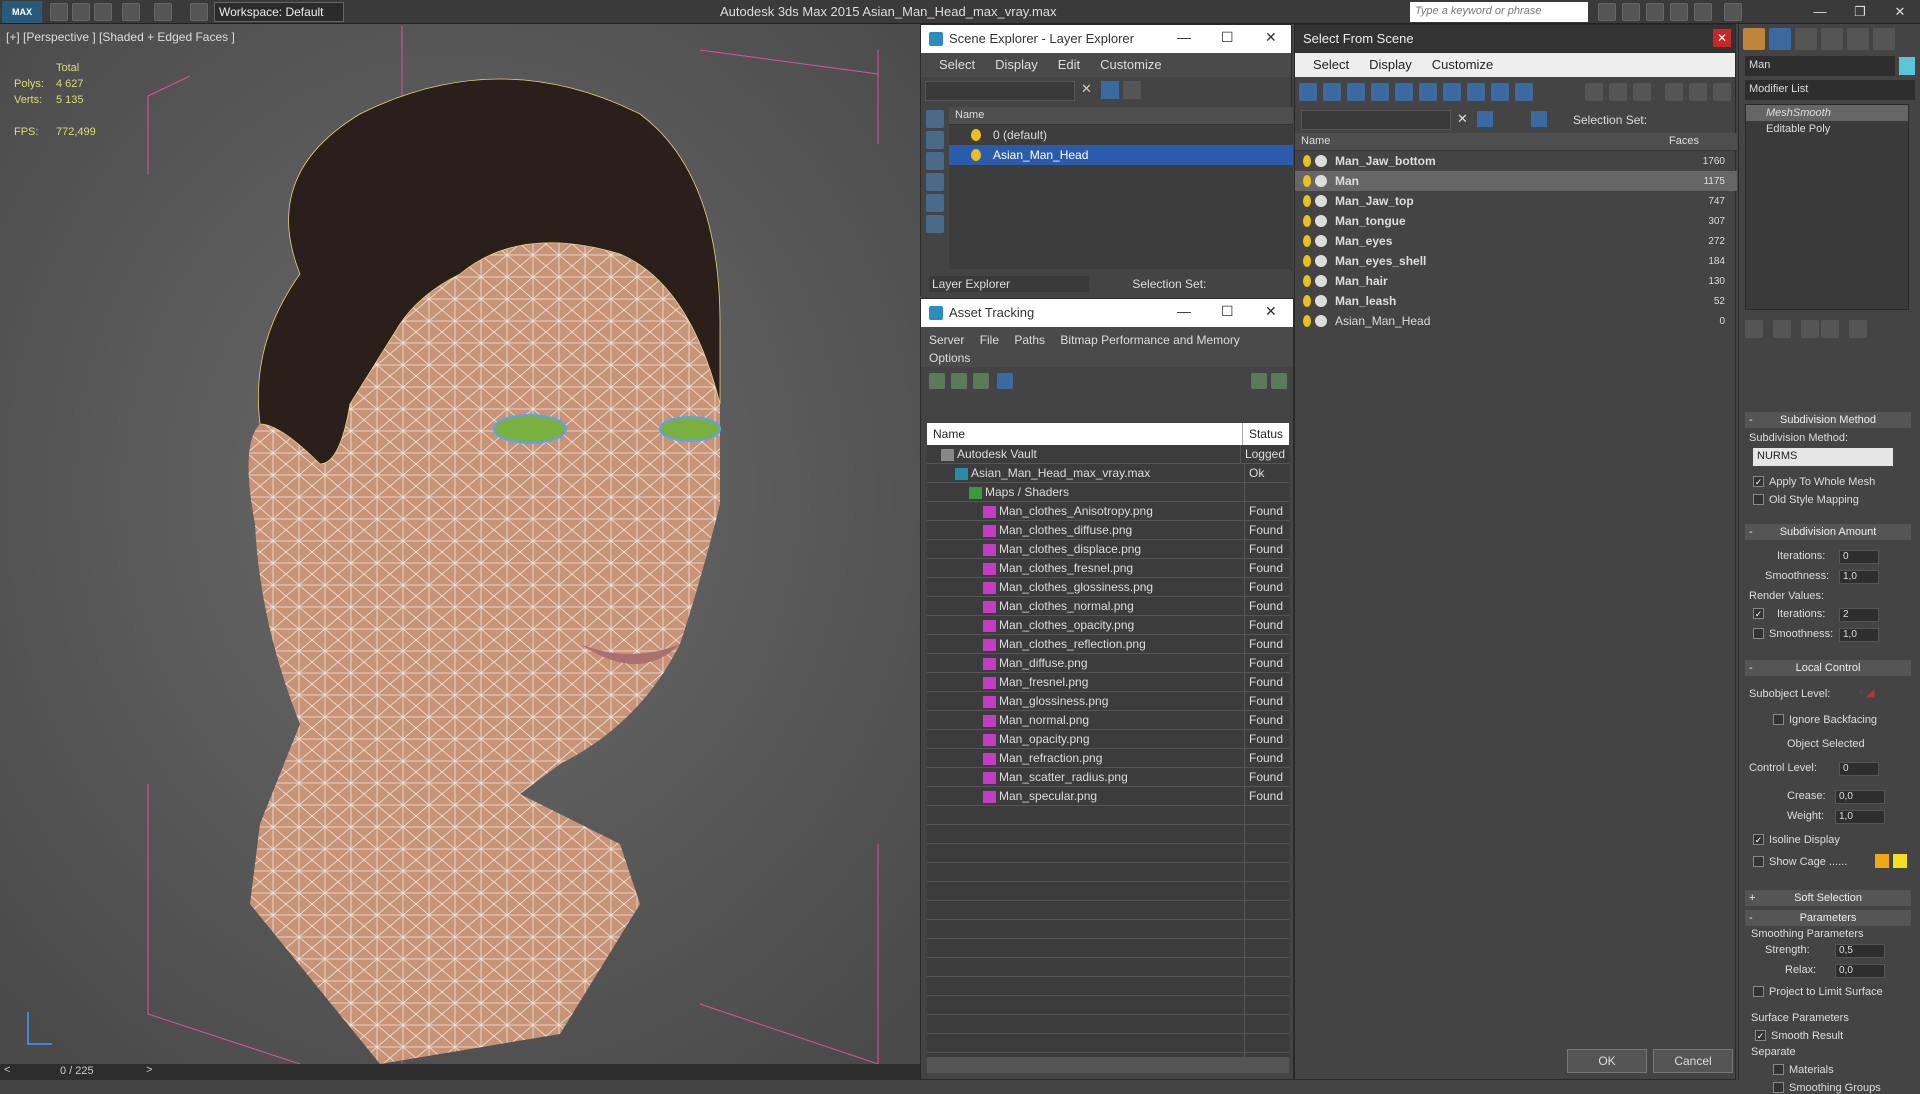 Image resolution: width=1920 pixels, height=1094 pixels. I want to click on menu-edit: Edit, so click(1069, 65).